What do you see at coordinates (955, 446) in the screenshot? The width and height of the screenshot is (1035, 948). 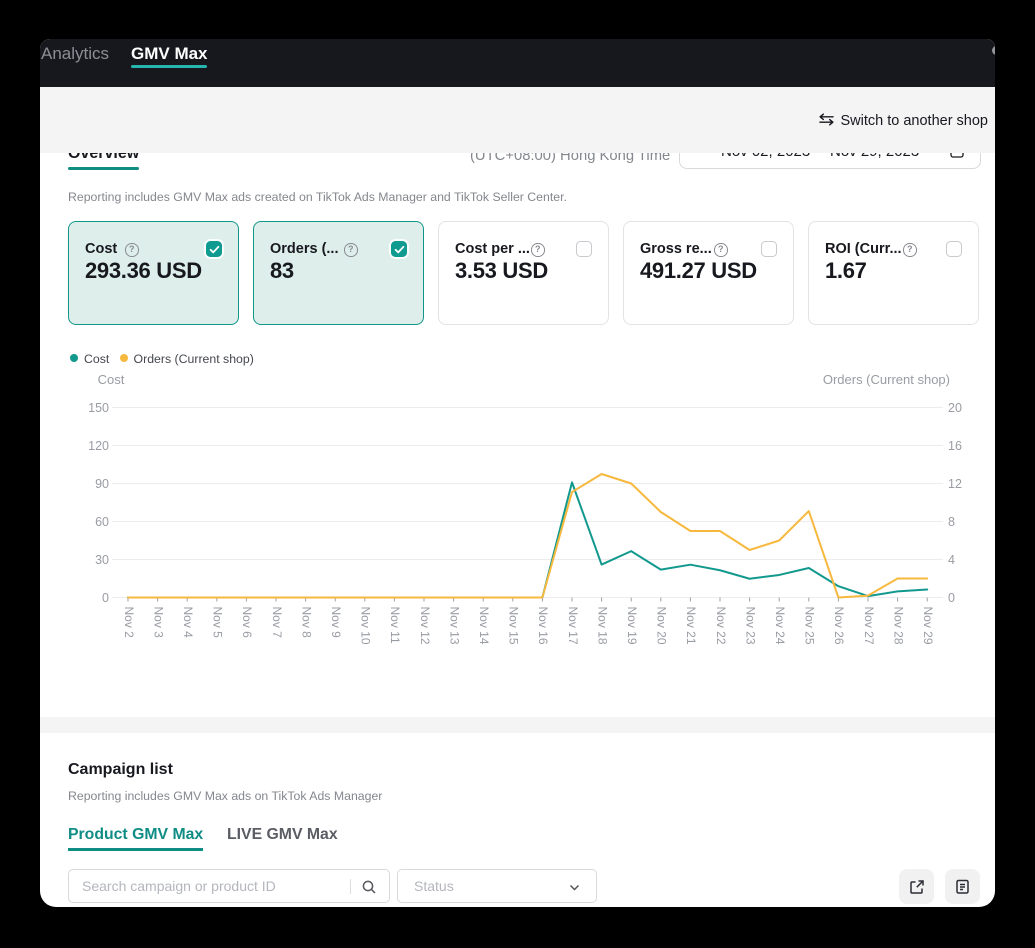 I see `svg-text: 16` at bounding box center [955, 446].